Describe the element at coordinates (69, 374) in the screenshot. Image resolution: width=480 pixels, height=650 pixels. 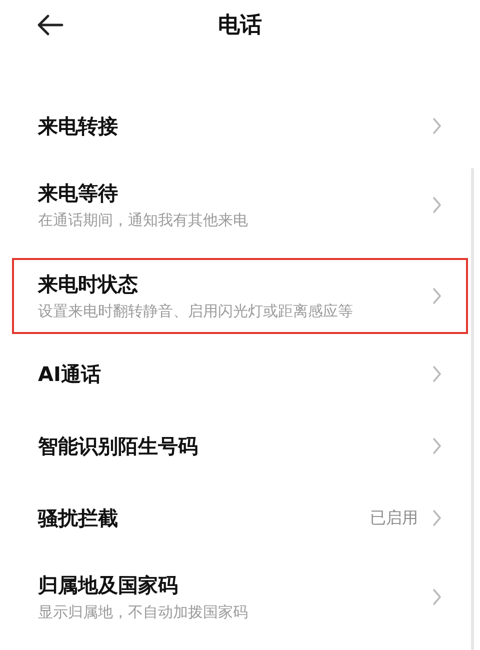
I see `row-title: AI通话` at that location.